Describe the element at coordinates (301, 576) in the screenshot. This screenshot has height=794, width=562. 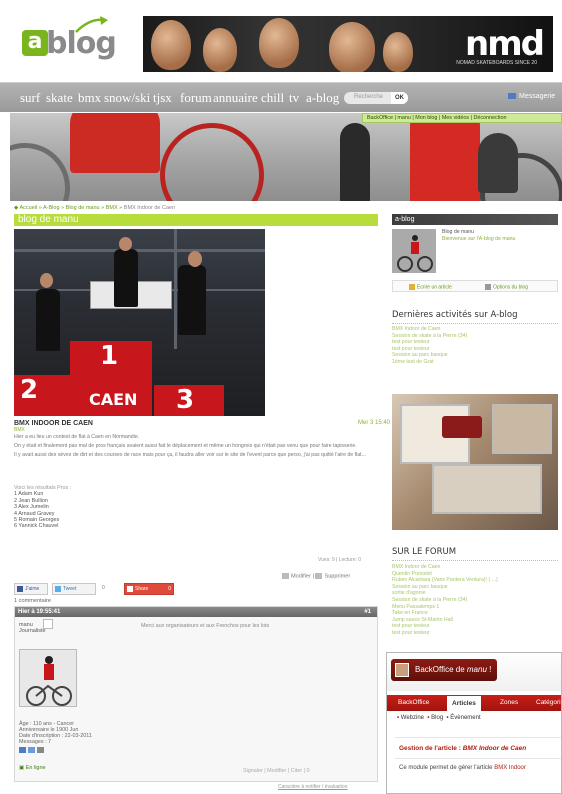
I see `edit-link: Modifier` at that location.